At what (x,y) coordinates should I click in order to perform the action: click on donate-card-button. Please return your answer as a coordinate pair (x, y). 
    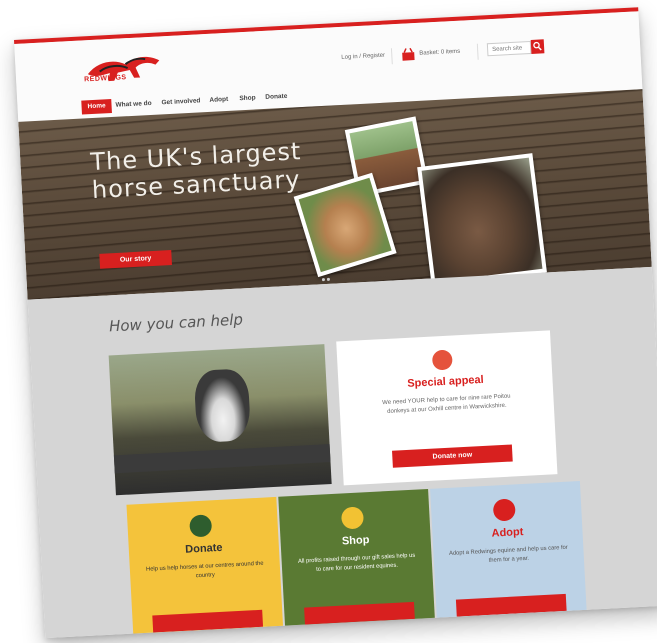
    Looking at the image, I should click on (208, 621).